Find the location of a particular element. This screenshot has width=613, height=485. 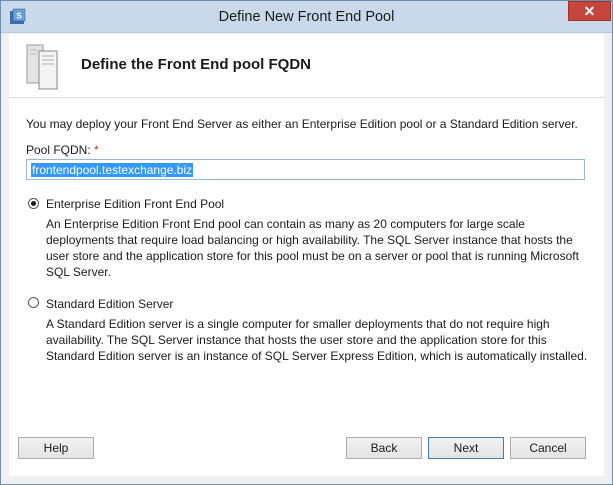

cancel-button: Cancel is located at coordinates (548, 448).